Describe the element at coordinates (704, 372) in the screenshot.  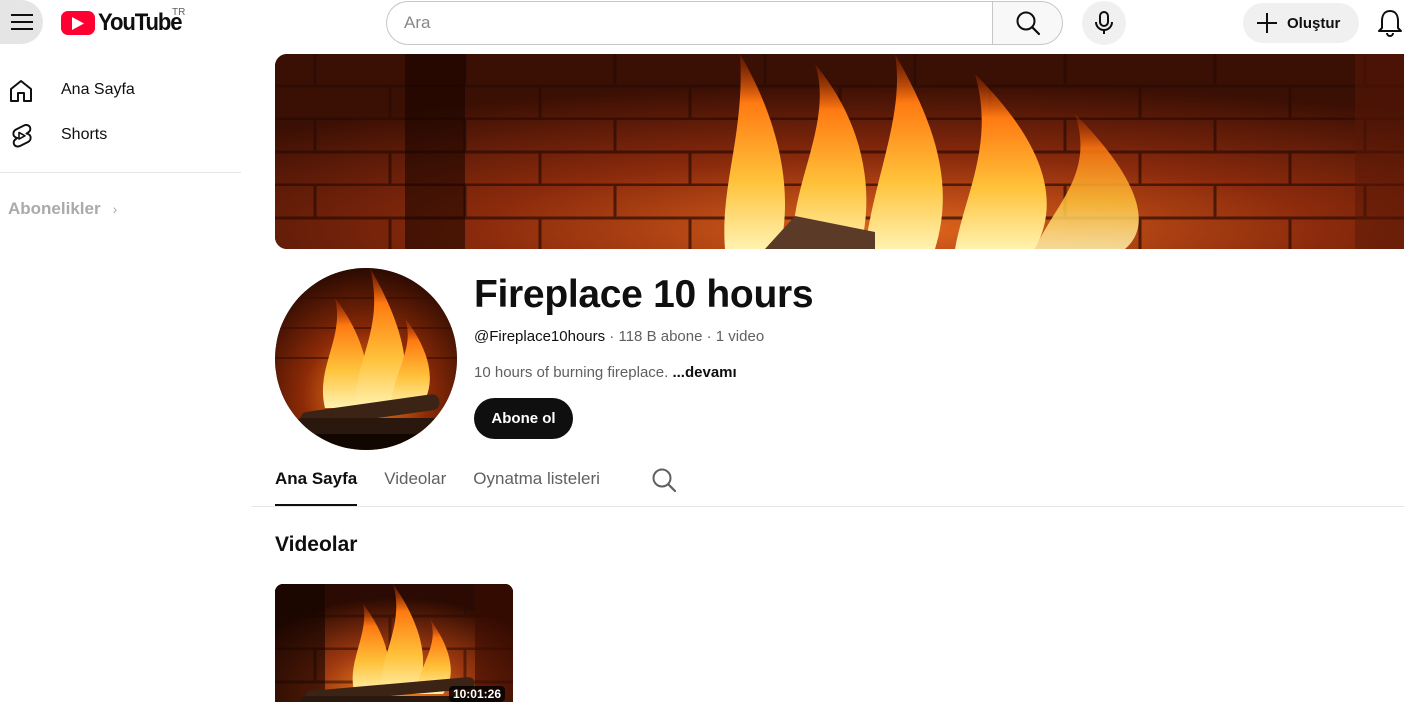
I see `more-link: ...devamı` at that location.